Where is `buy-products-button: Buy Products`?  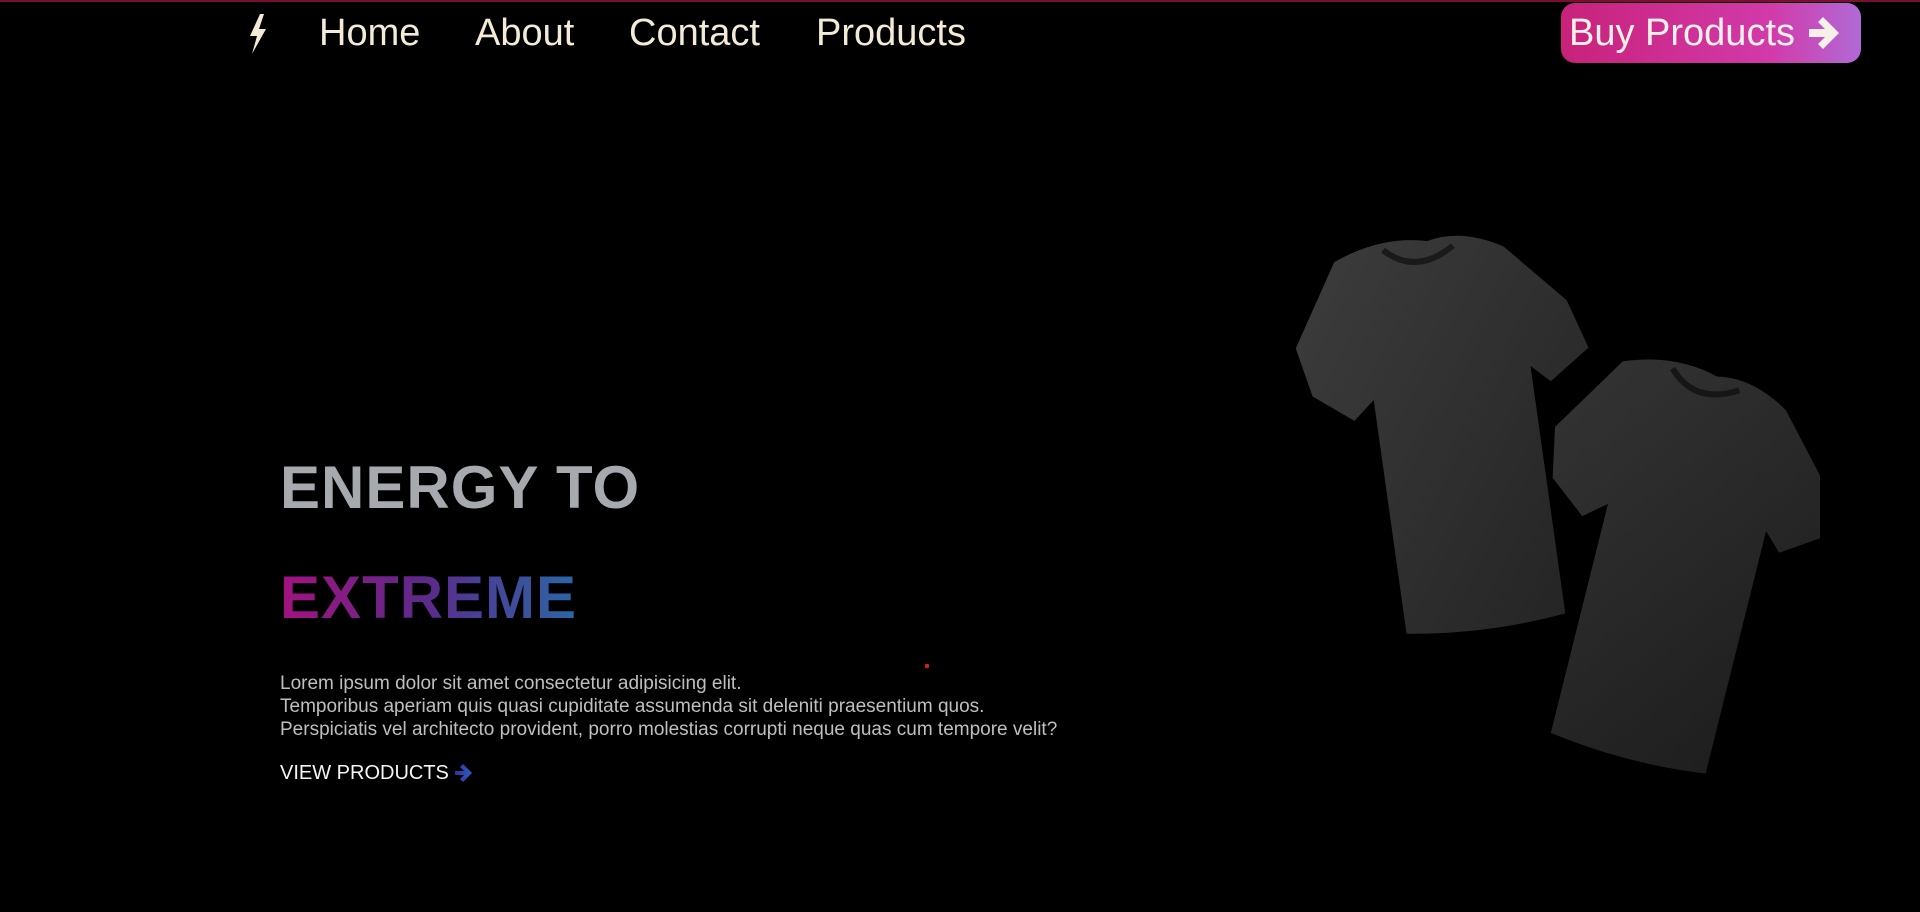
buy-products-button: Buy Products is located at coordinates (1711, 33).